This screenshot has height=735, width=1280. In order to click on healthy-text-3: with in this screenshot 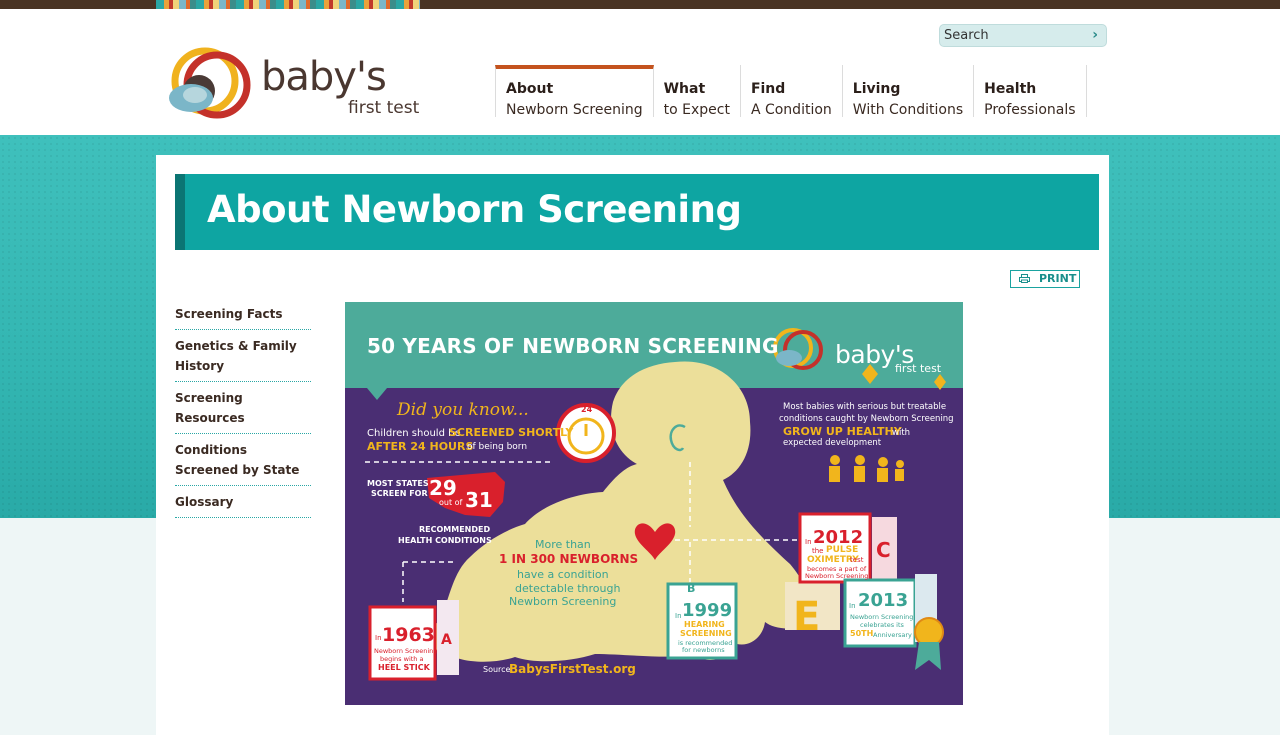, I will do `click(901, 433)`.